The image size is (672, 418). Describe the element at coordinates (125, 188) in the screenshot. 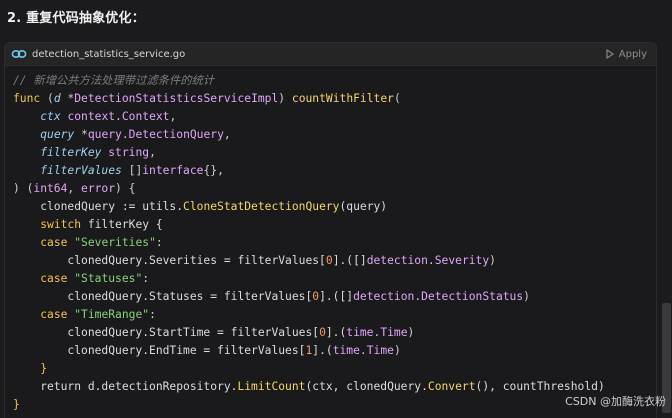

I see `code-token: ) {` at that location.